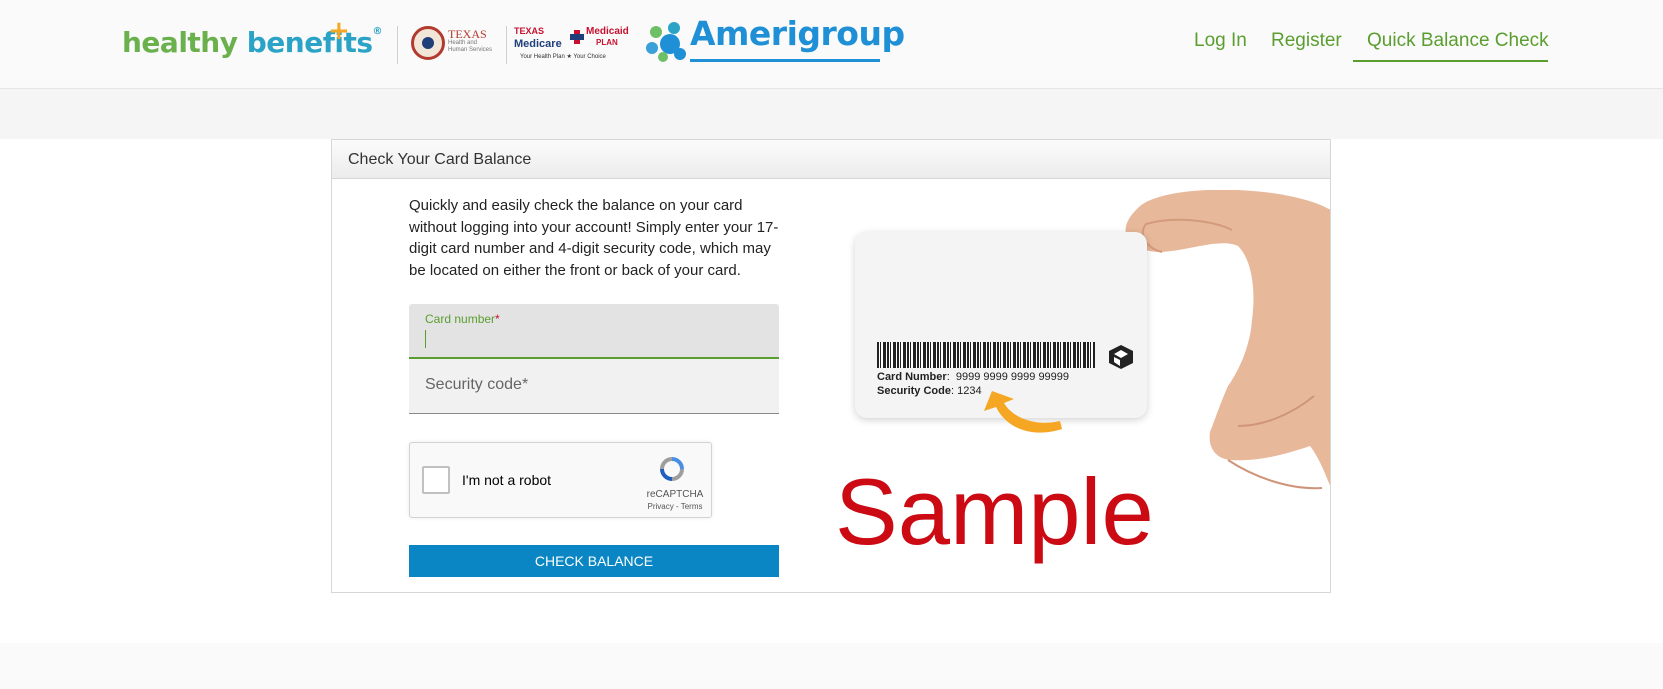 This screenshot has height=689, width=1663. What do you see at coordinates (986, 355) in the screenshot?
I see `barcode-icon` at bounding box center [986, 355].